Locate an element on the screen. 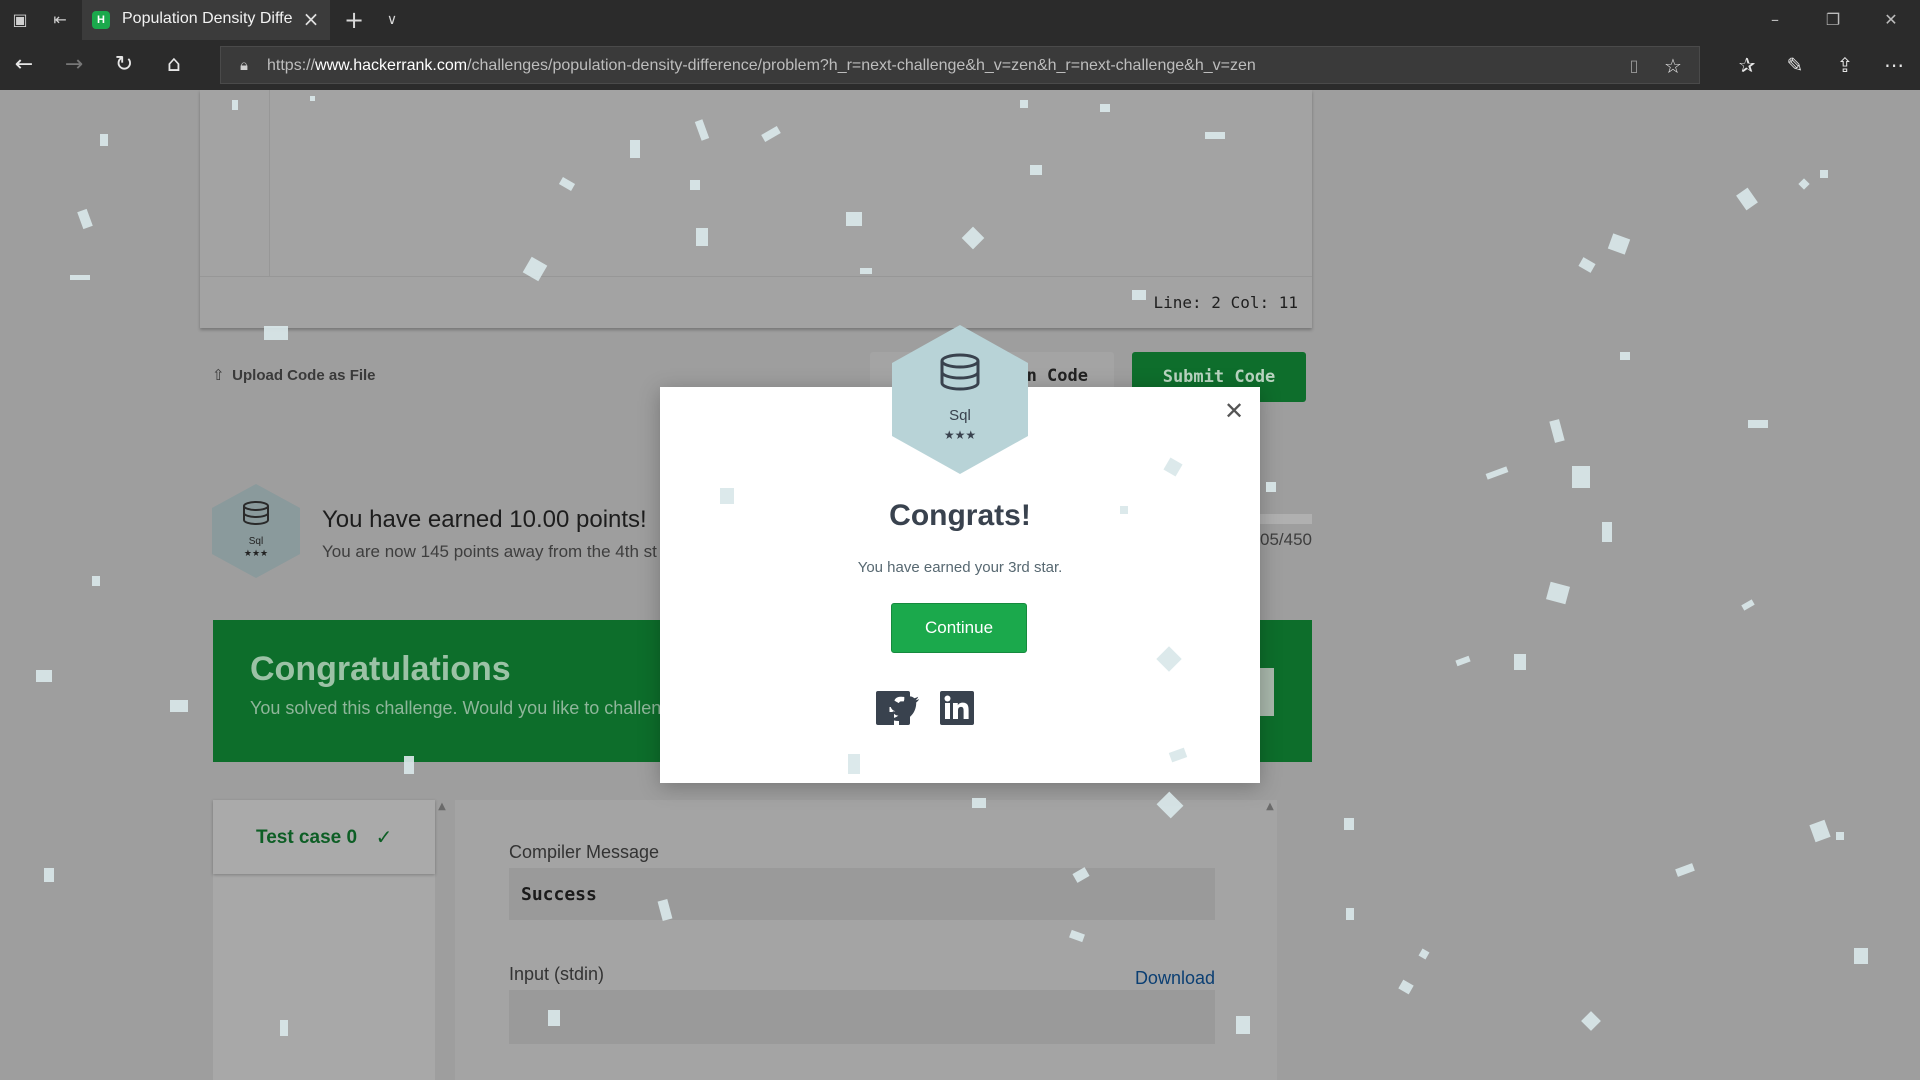 Image resolution: width=1920 pixels, height=1080 pixels. more-icon: ⋯ is located at coordinates (1894, 65).